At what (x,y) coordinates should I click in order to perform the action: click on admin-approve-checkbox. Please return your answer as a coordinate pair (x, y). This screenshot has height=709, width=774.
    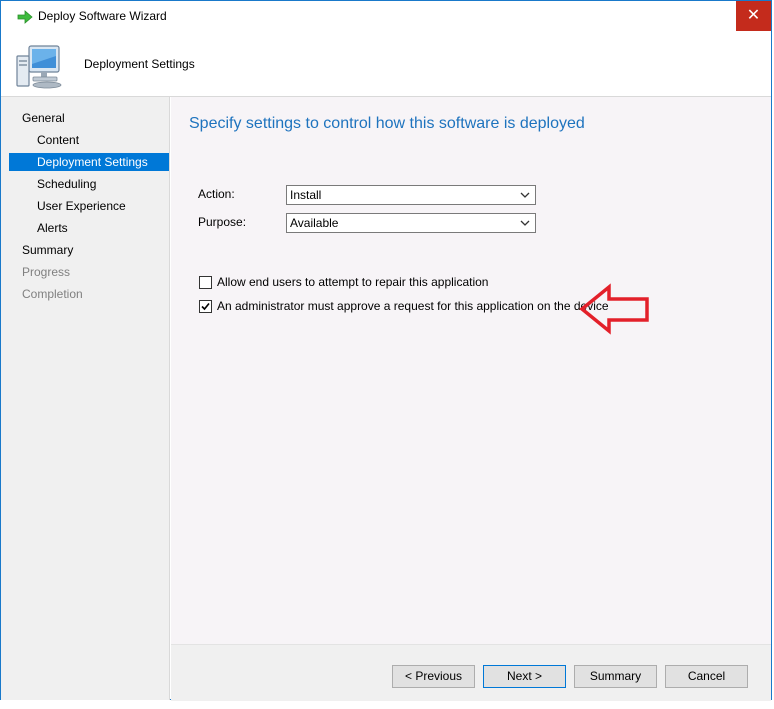
    Looking at the image, I should click on (205, 306).